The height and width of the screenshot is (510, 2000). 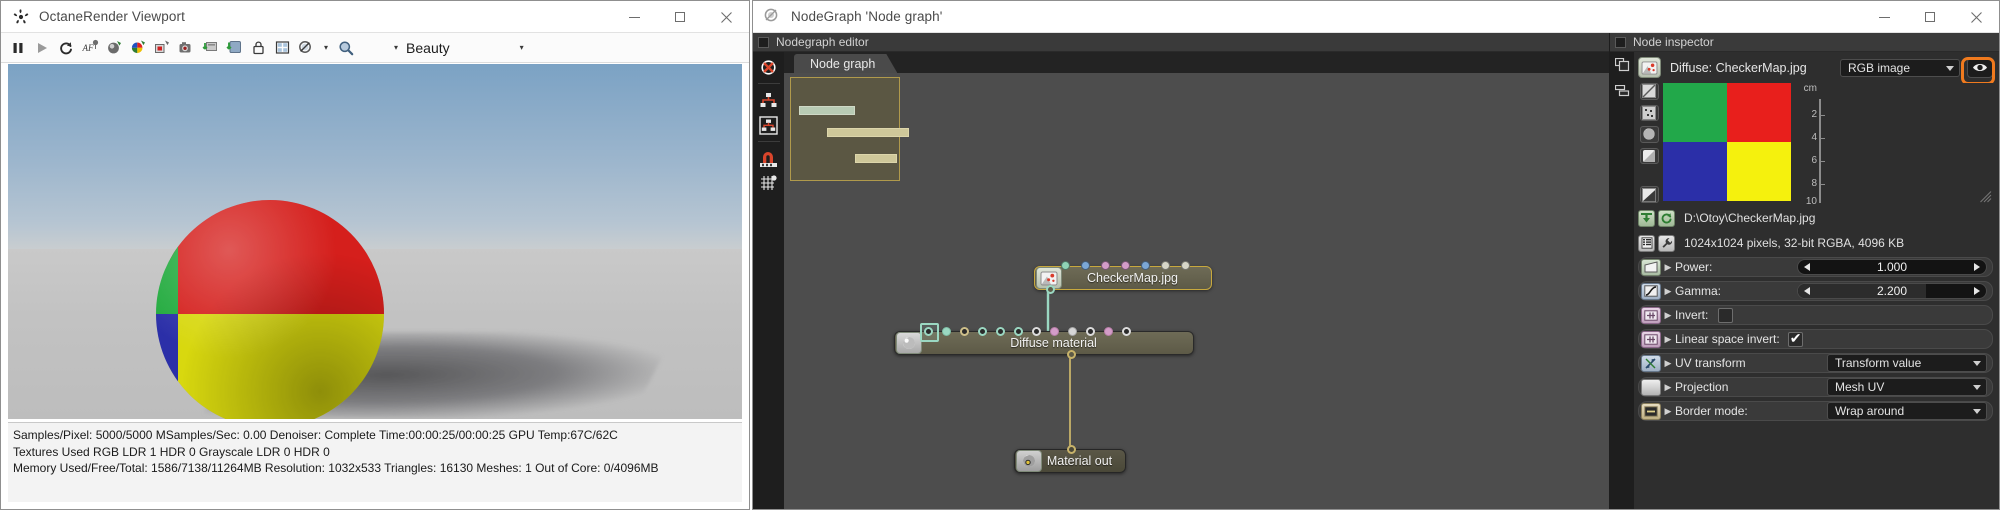 I want to click on pause-icon, so click(x=18, y=48).